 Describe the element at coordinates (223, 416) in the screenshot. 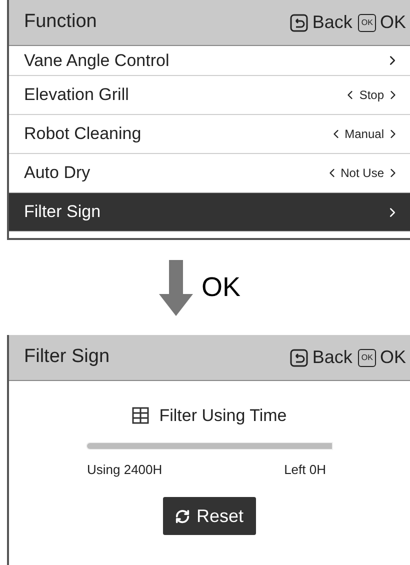

I see `filter-heading: Filter Using Time` at that location.